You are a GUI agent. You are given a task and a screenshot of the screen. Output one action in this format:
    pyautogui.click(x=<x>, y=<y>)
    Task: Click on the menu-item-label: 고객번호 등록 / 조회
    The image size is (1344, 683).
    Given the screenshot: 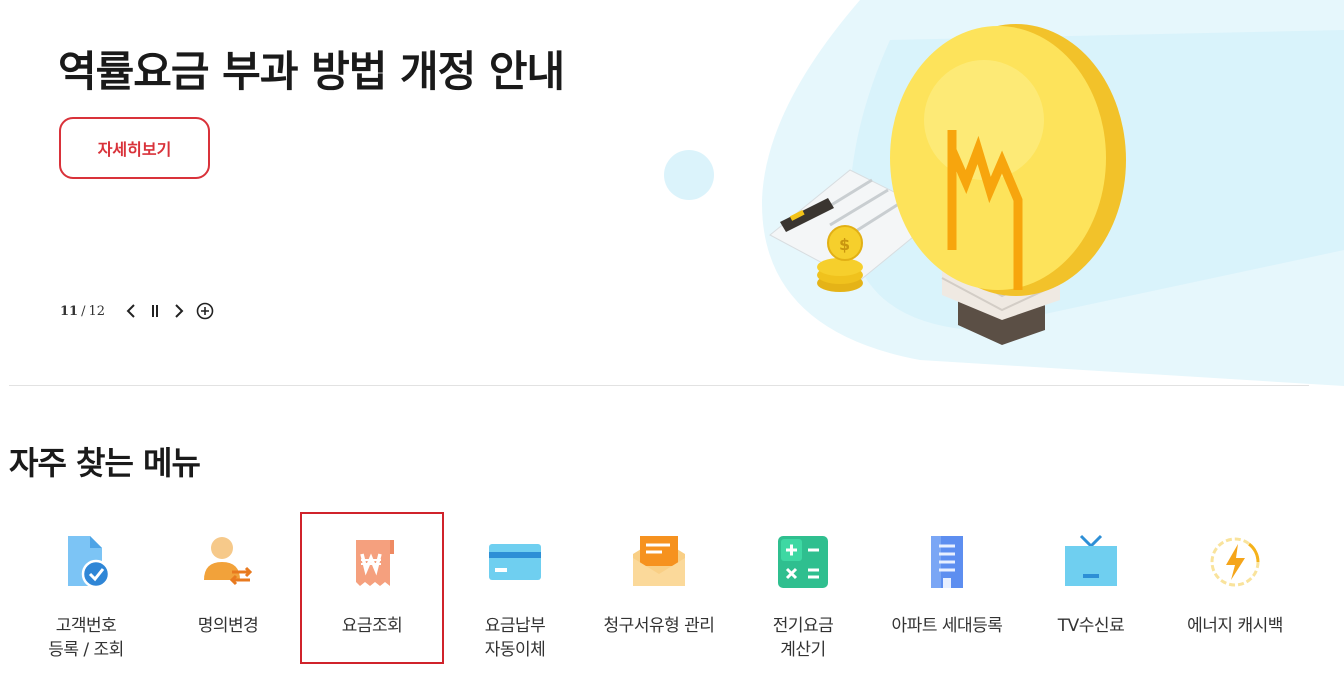 What is the action you would take?
    pyautogui.click(x=86, y=638)
    